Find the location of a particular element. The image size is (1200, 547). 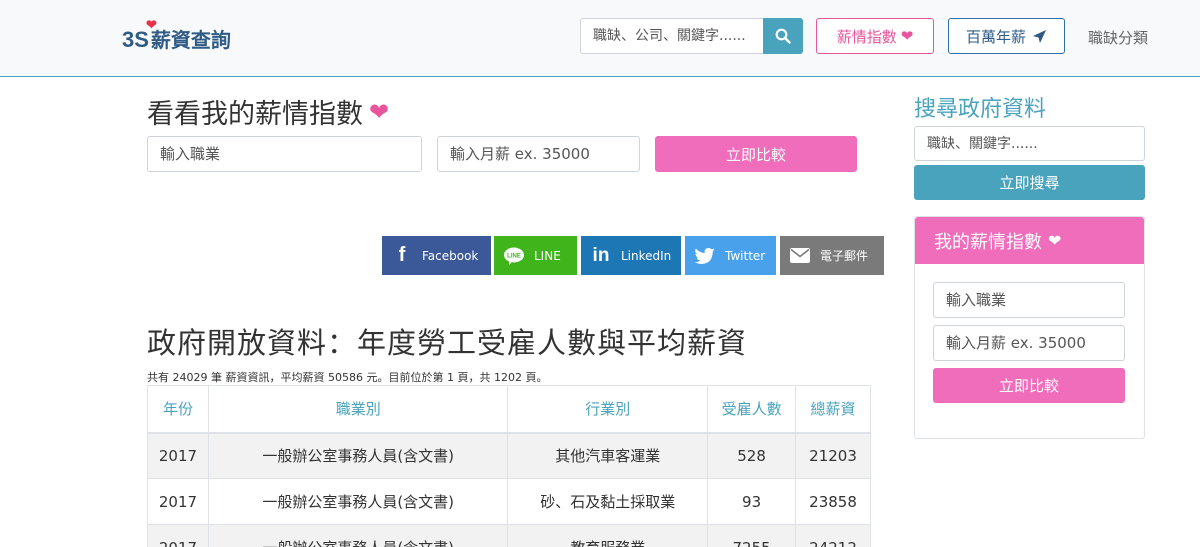

gov-search-button-label: 立即搜尋 is located at coordinates (1029, 183).